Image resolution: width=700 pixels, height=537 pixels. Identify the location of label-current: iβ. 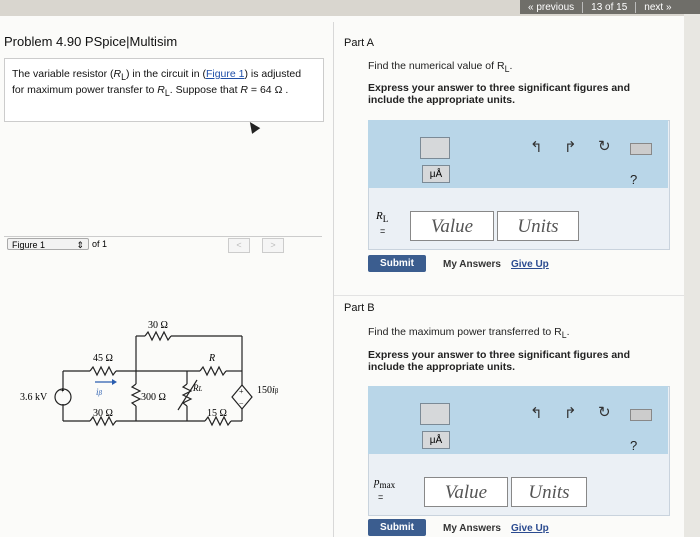
(99, 392).